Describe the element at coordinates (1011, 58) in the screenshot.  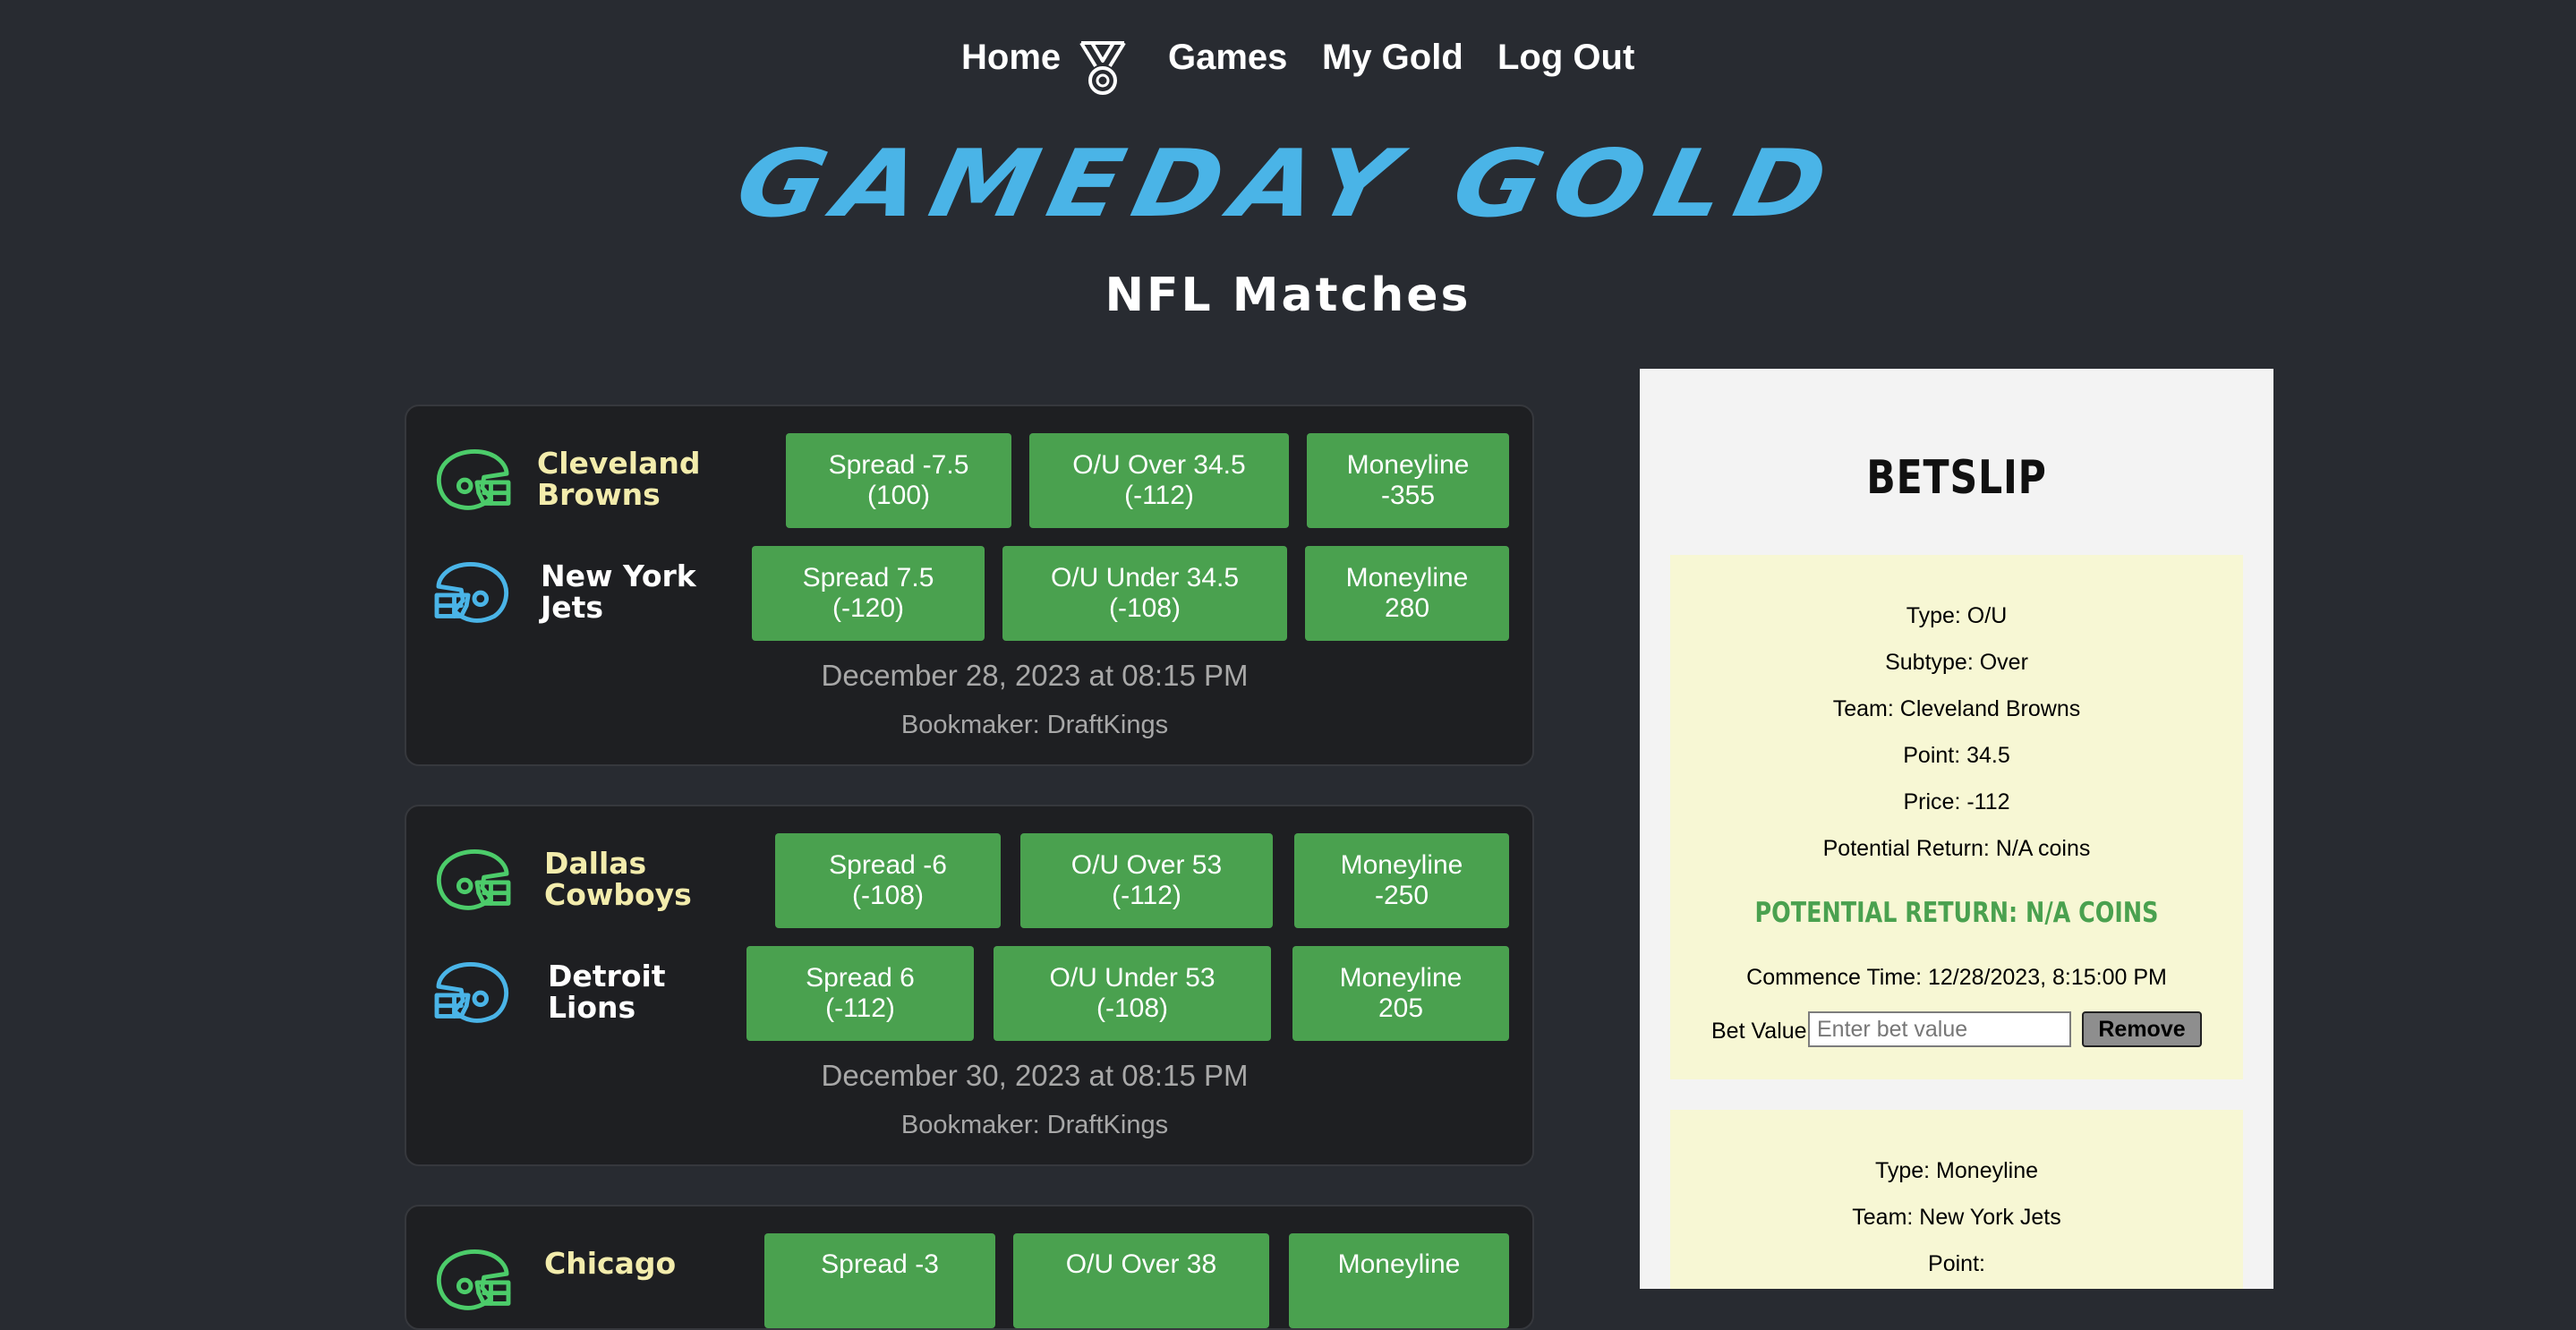
I see `nav-home-link: Home` at that location.